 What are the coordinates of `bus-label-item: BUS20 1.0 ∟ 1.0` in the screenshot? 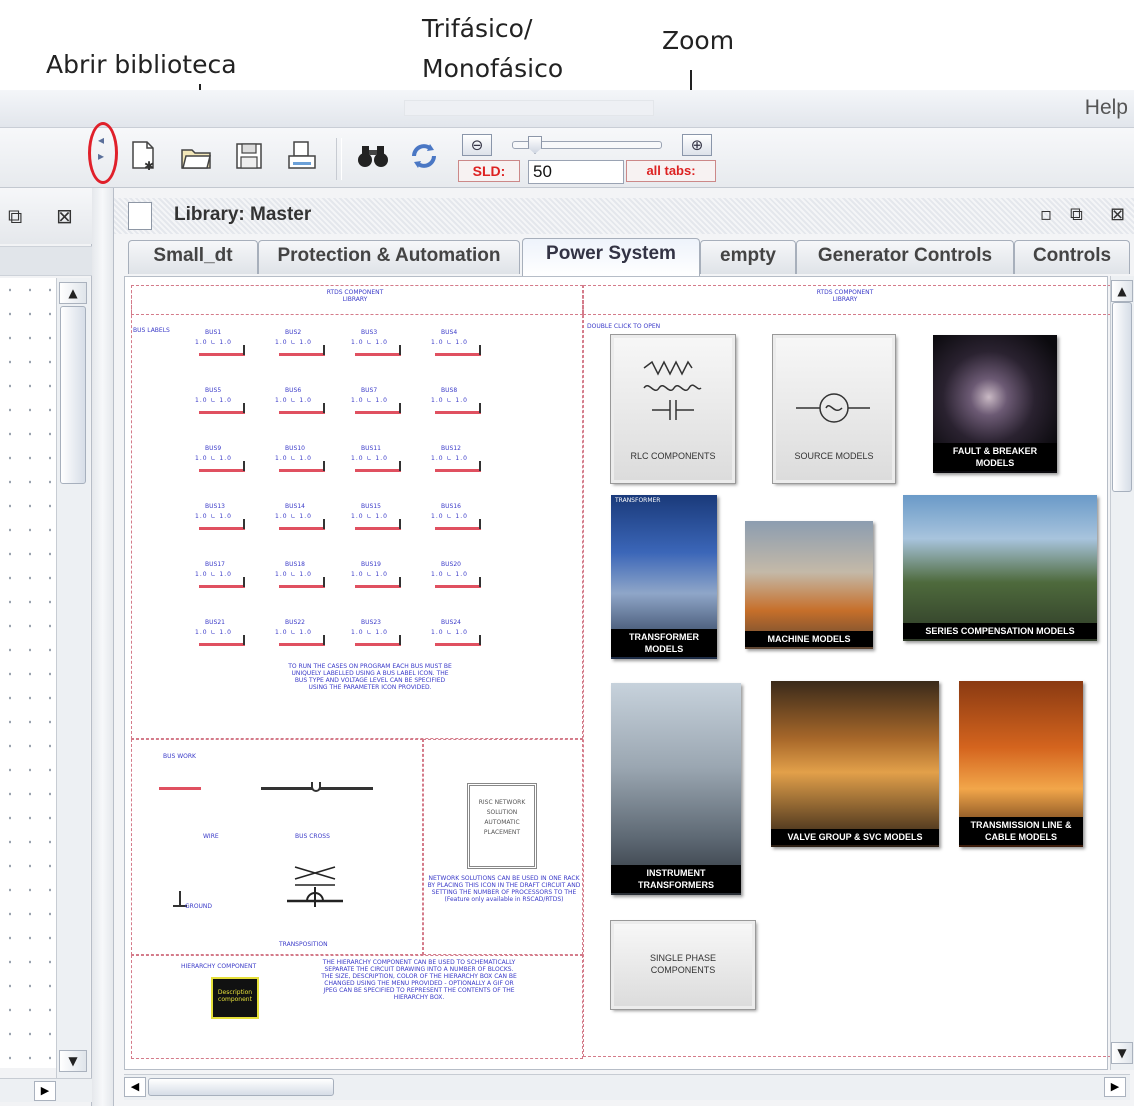 It's located at (461, 581).